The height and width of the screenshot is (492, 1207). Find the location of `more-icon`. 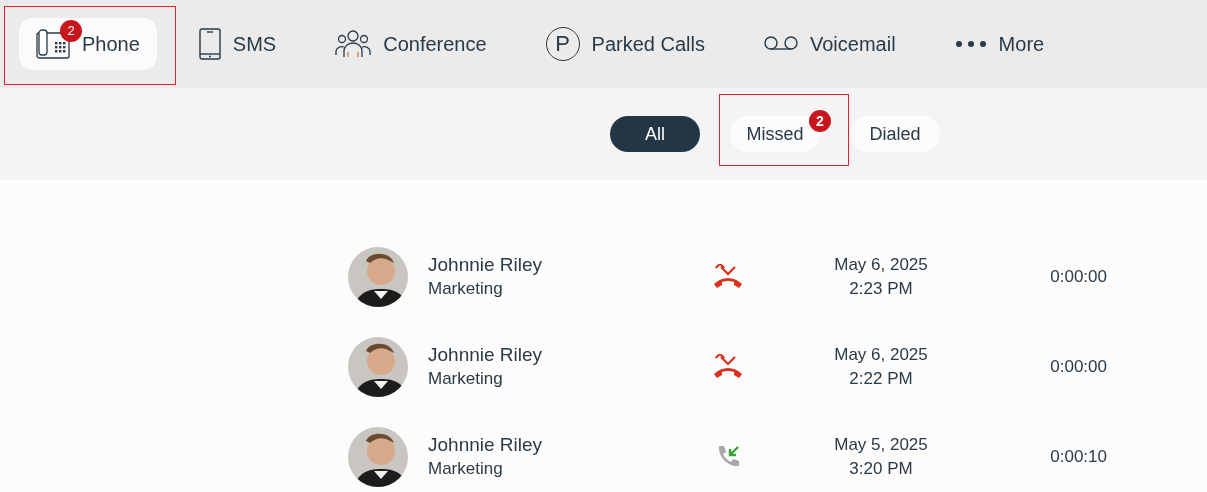

more-icon is located at coordinates (970, 44).